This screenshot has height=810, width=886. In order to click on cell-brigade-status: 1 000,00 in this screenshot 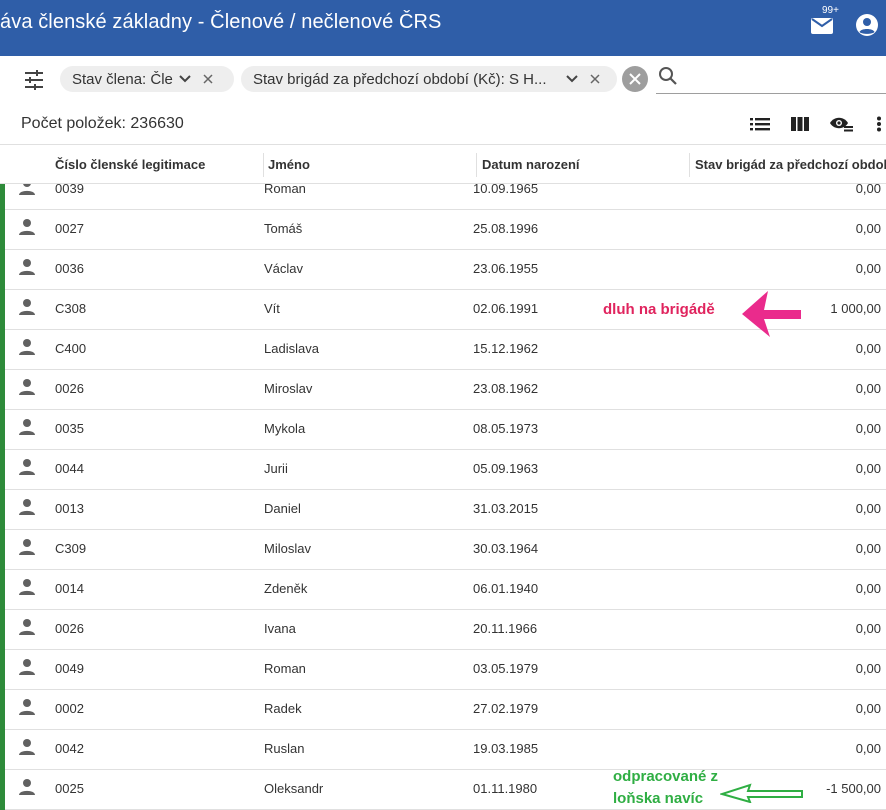, I will do `click(855, 308)`.